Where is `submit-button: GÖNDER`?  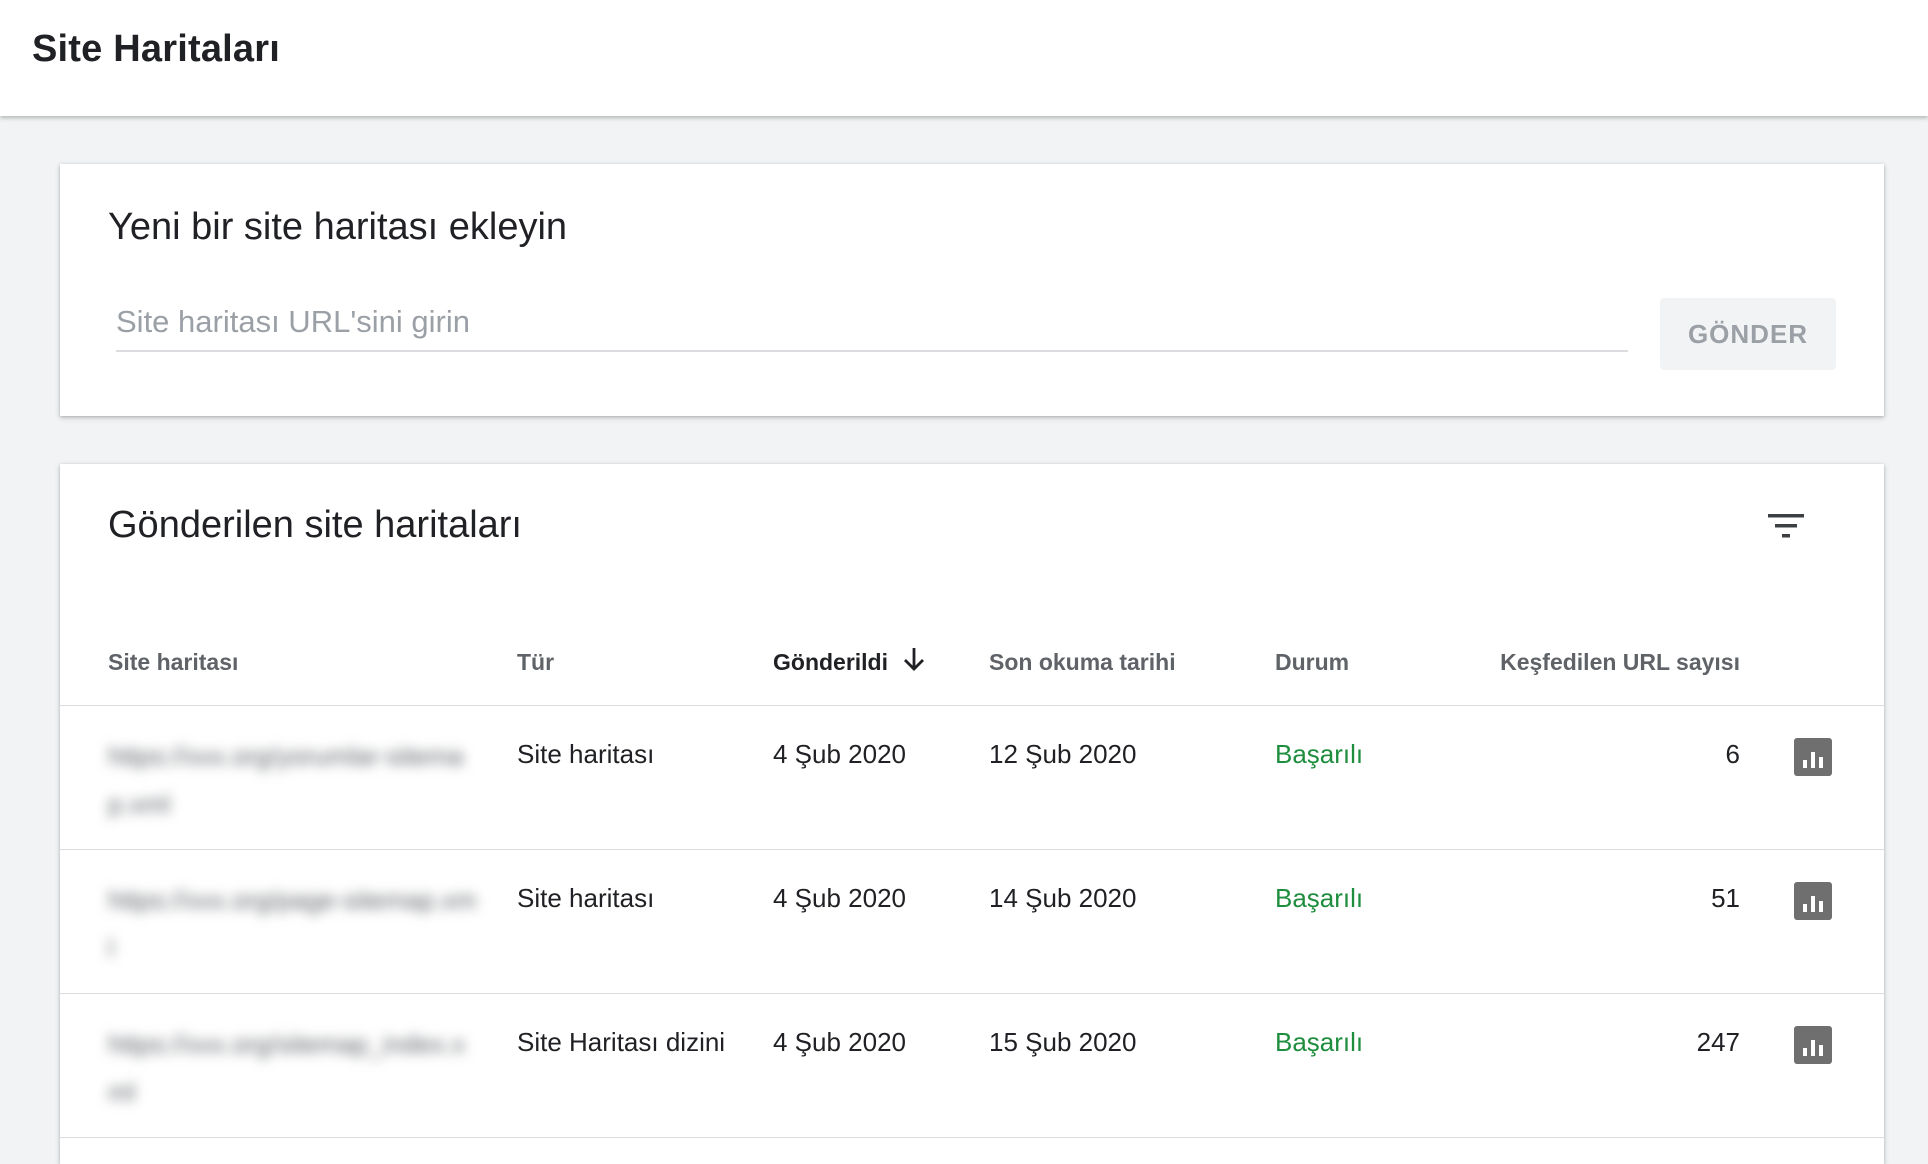
submit-button: GÖNDER is located at coordinates (1748, 334).